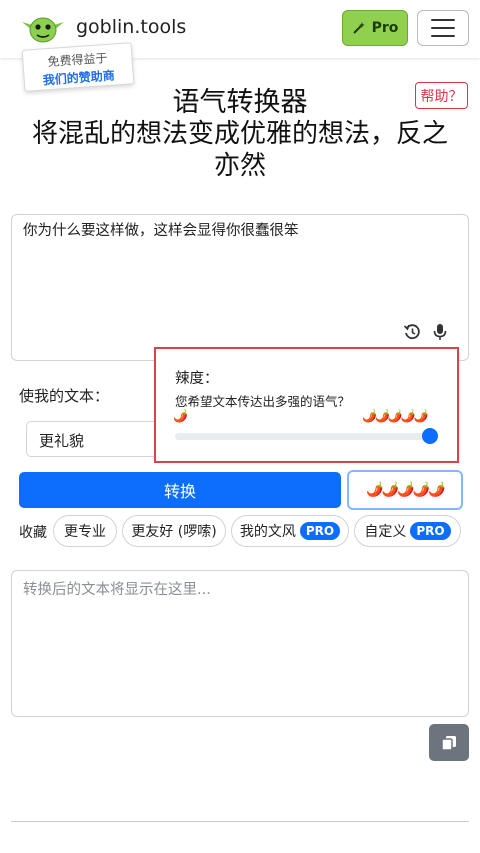 The height and width of the screenshot is (853, 480). I want to click on goblin-logo-icon, so click(43, 28).